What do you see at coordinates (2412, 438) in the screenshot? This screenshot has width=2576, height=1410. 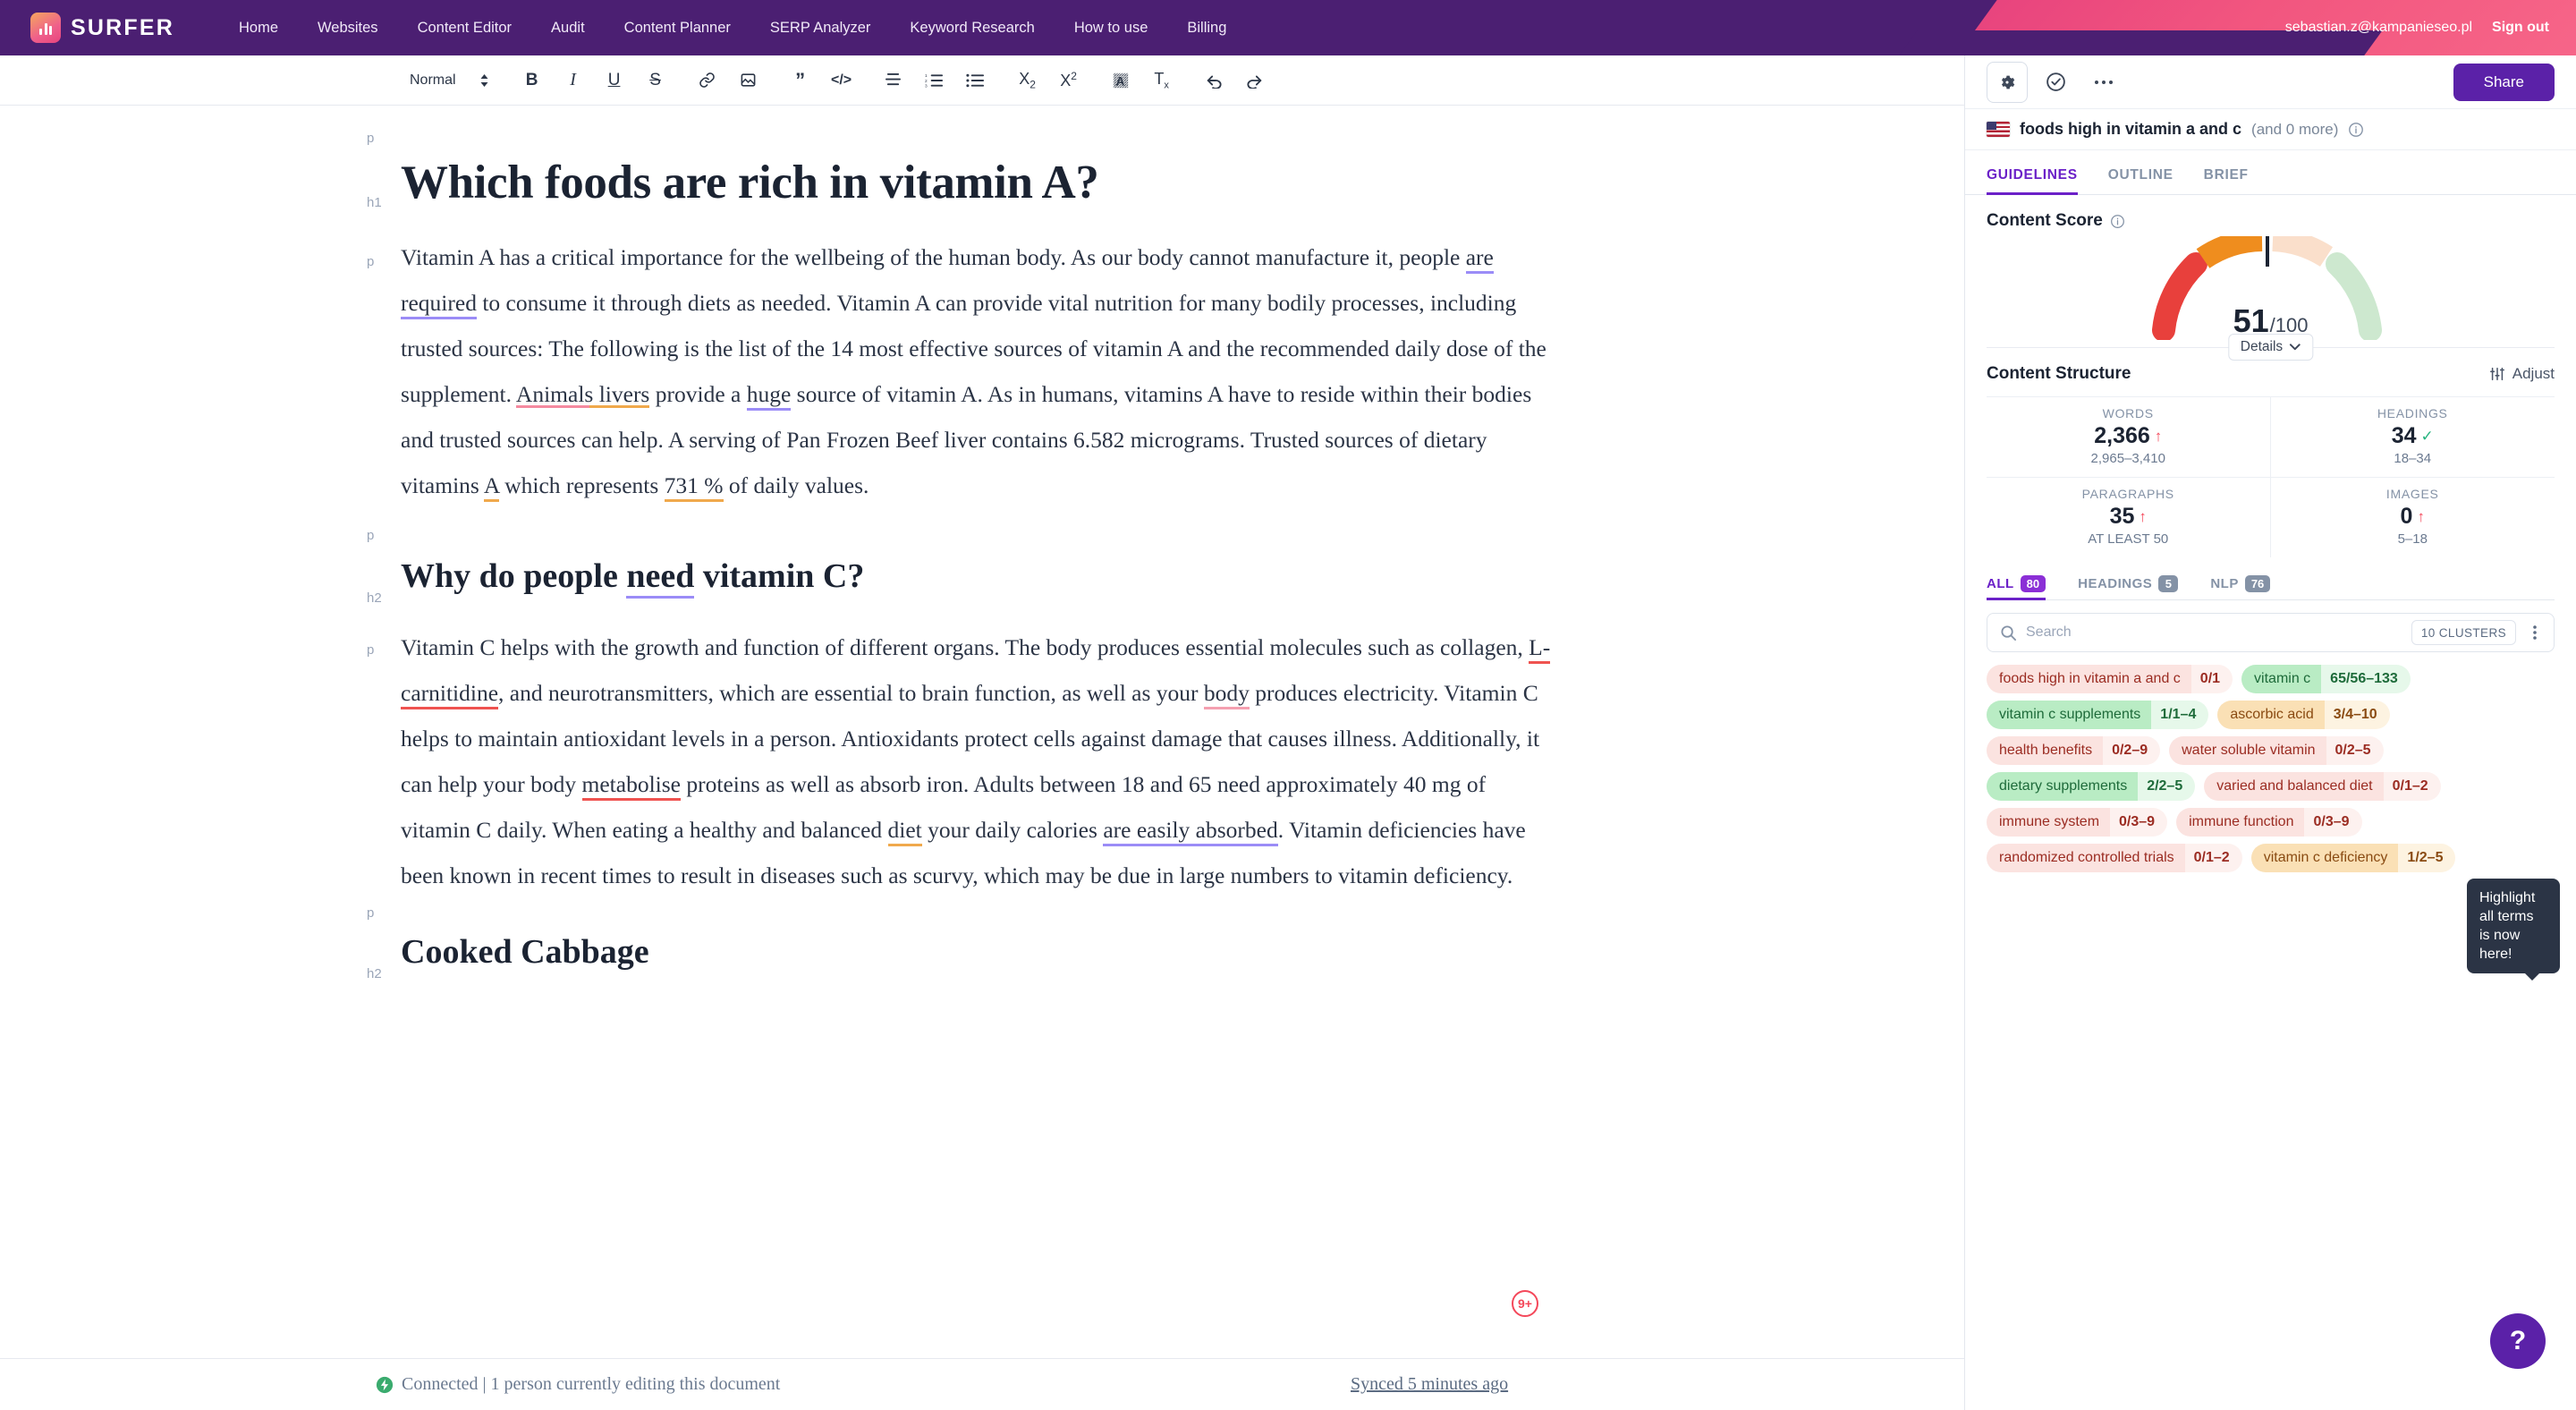 I see `stat-headings: HEADINGS 34 ✓ 18–34` at bounding box center [2412, 438].